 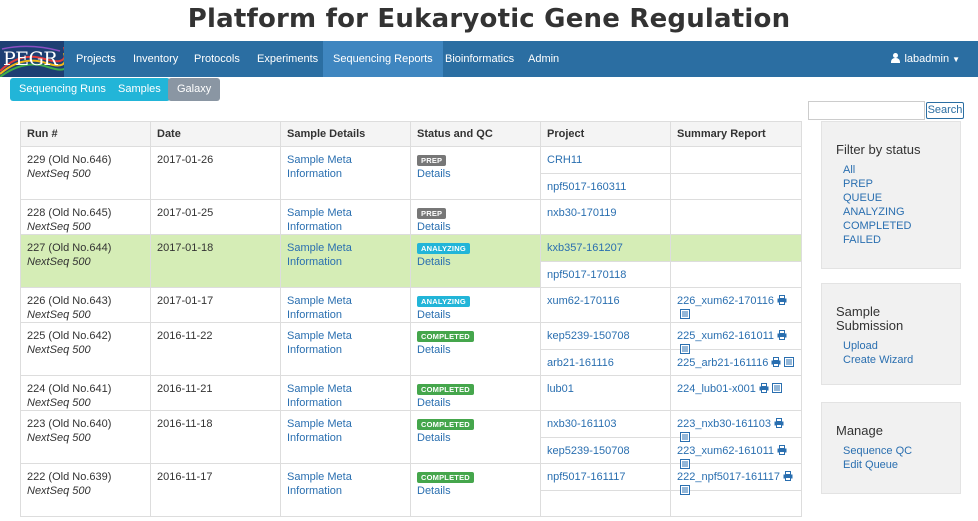 What do you see at coordinates (605, 503) in the screenshot?
I see `project-cell-line` at bounding box center [605, 503].